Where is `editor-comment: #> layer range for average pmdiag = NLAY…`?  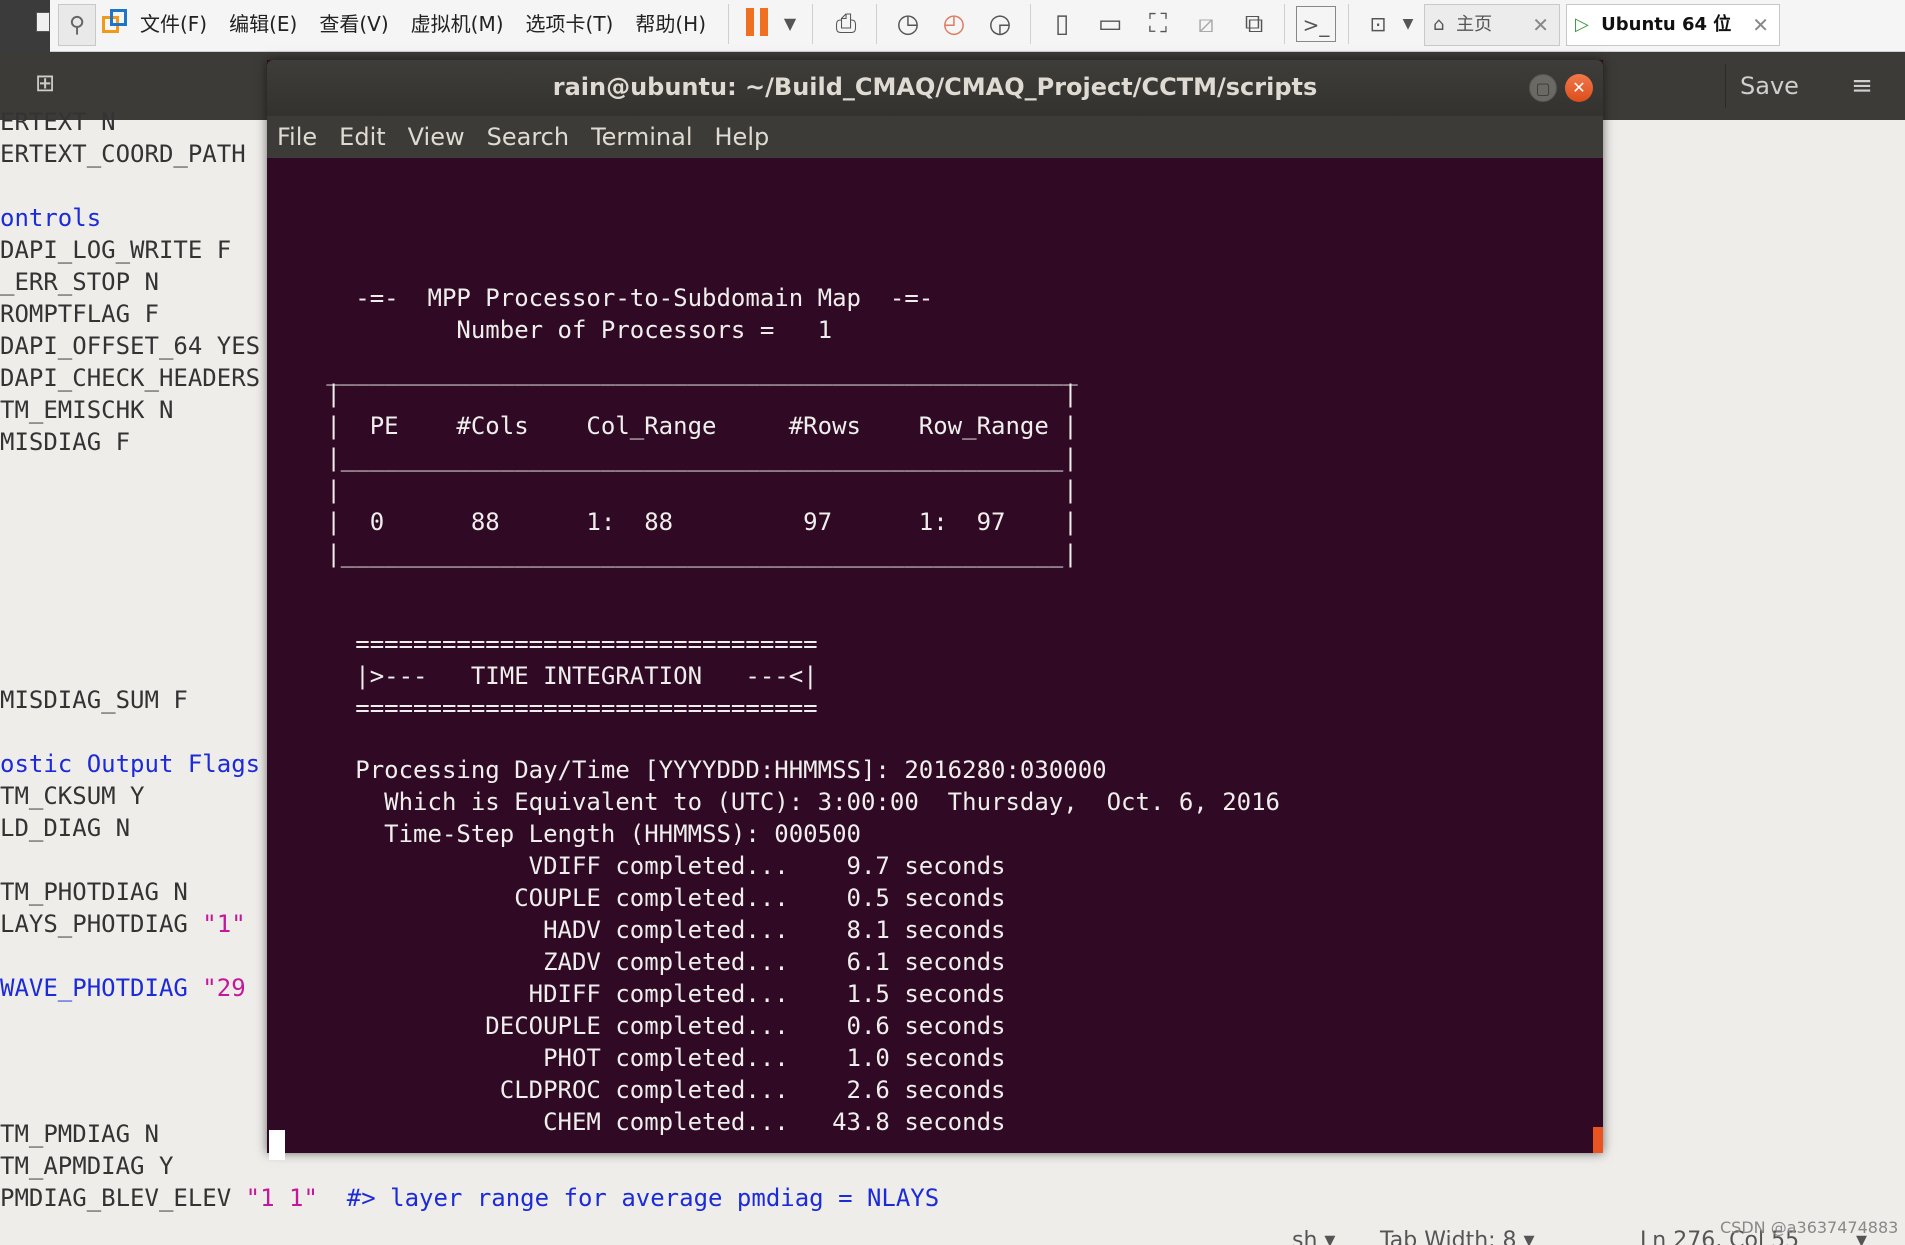 editor-comment: #> layer range for average pmdiag = NLAY… is located at coordinates (628, 1198).